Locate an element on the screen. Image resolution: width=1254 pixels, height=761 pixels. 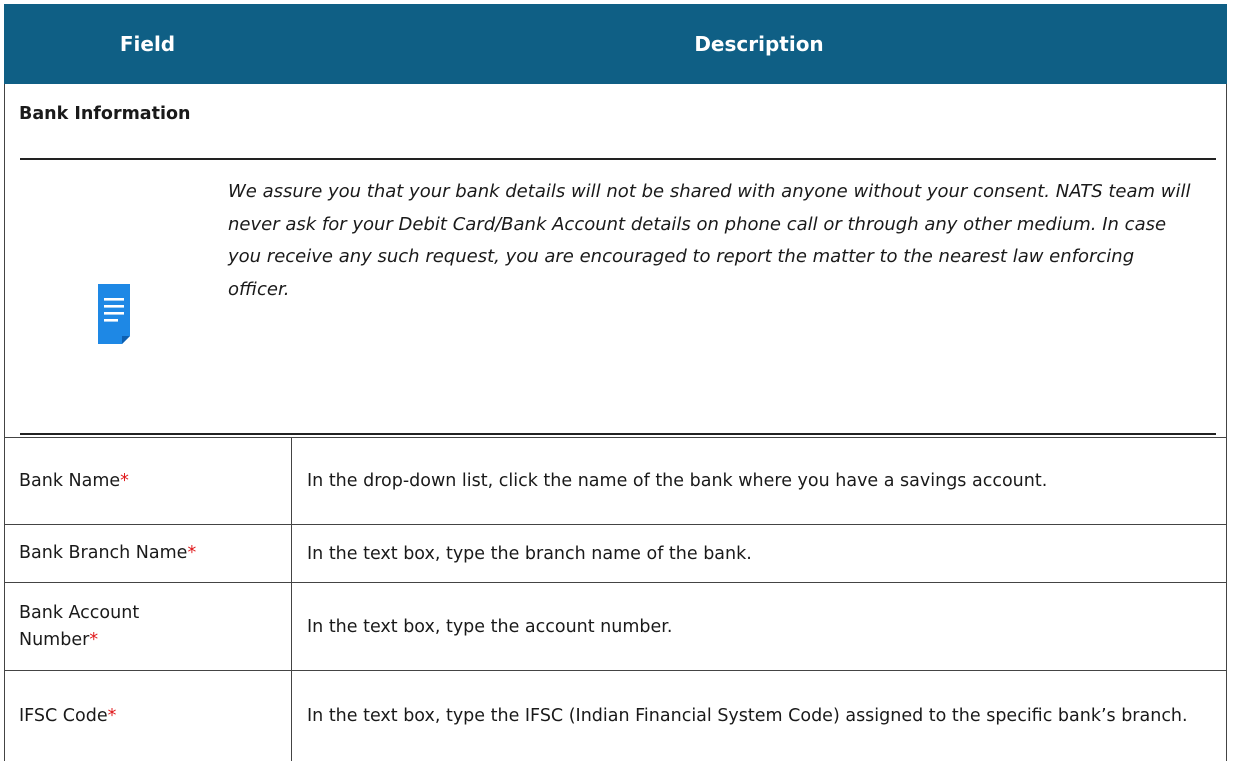
header-description: Description is located at coordinates (759, 44).